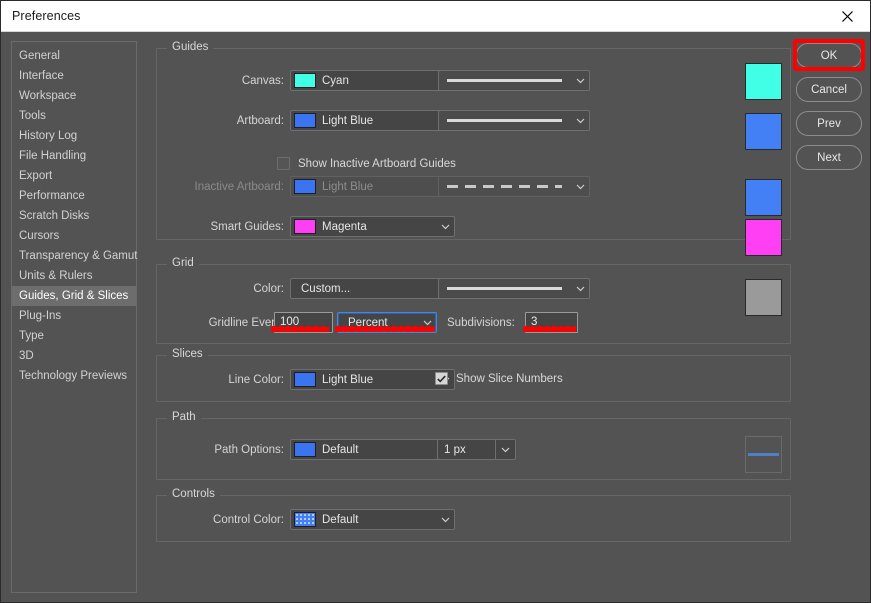 The height and width of the screenshot is (603, 871). Describe the element at coordinates (344, 226) in the screenshot. I see `smart-guides-color-value: Magenta` at that location.